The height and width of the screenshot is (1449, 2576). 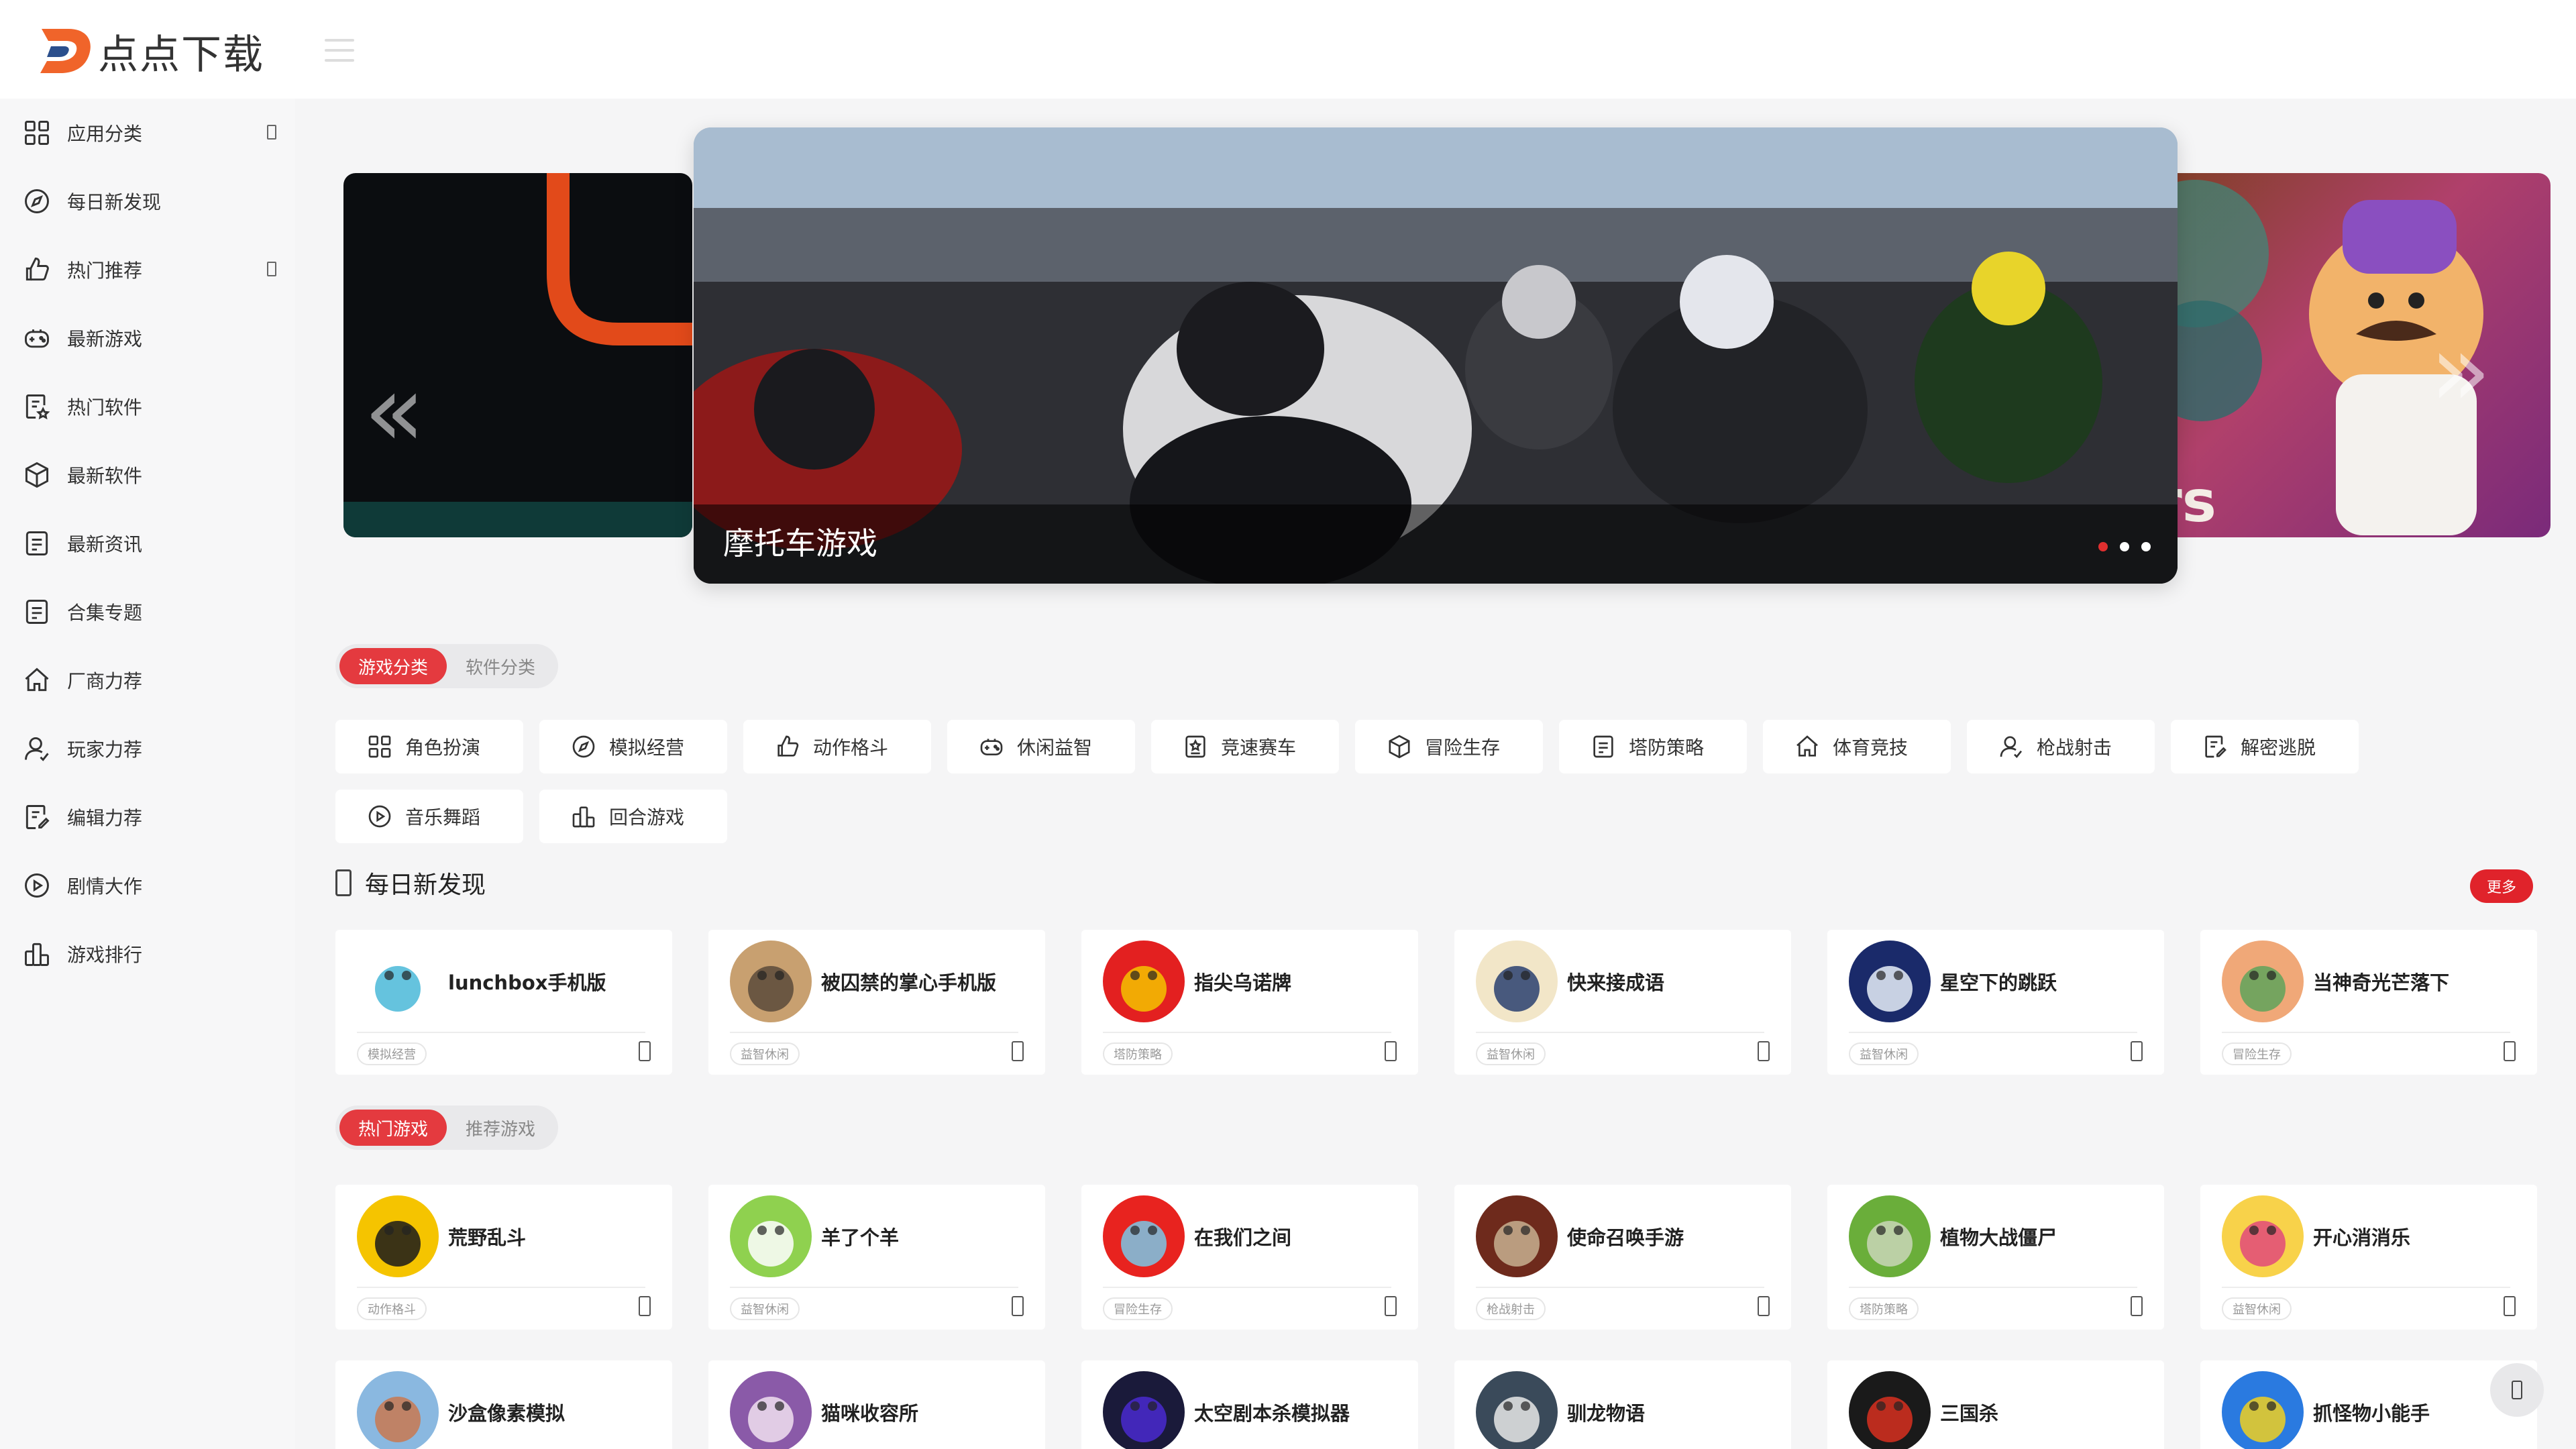 What do you see at coordinates (869, 1412) in the screenshot?
I see `app-name: 猫咪收容所` at bounding box center [869, 1412].